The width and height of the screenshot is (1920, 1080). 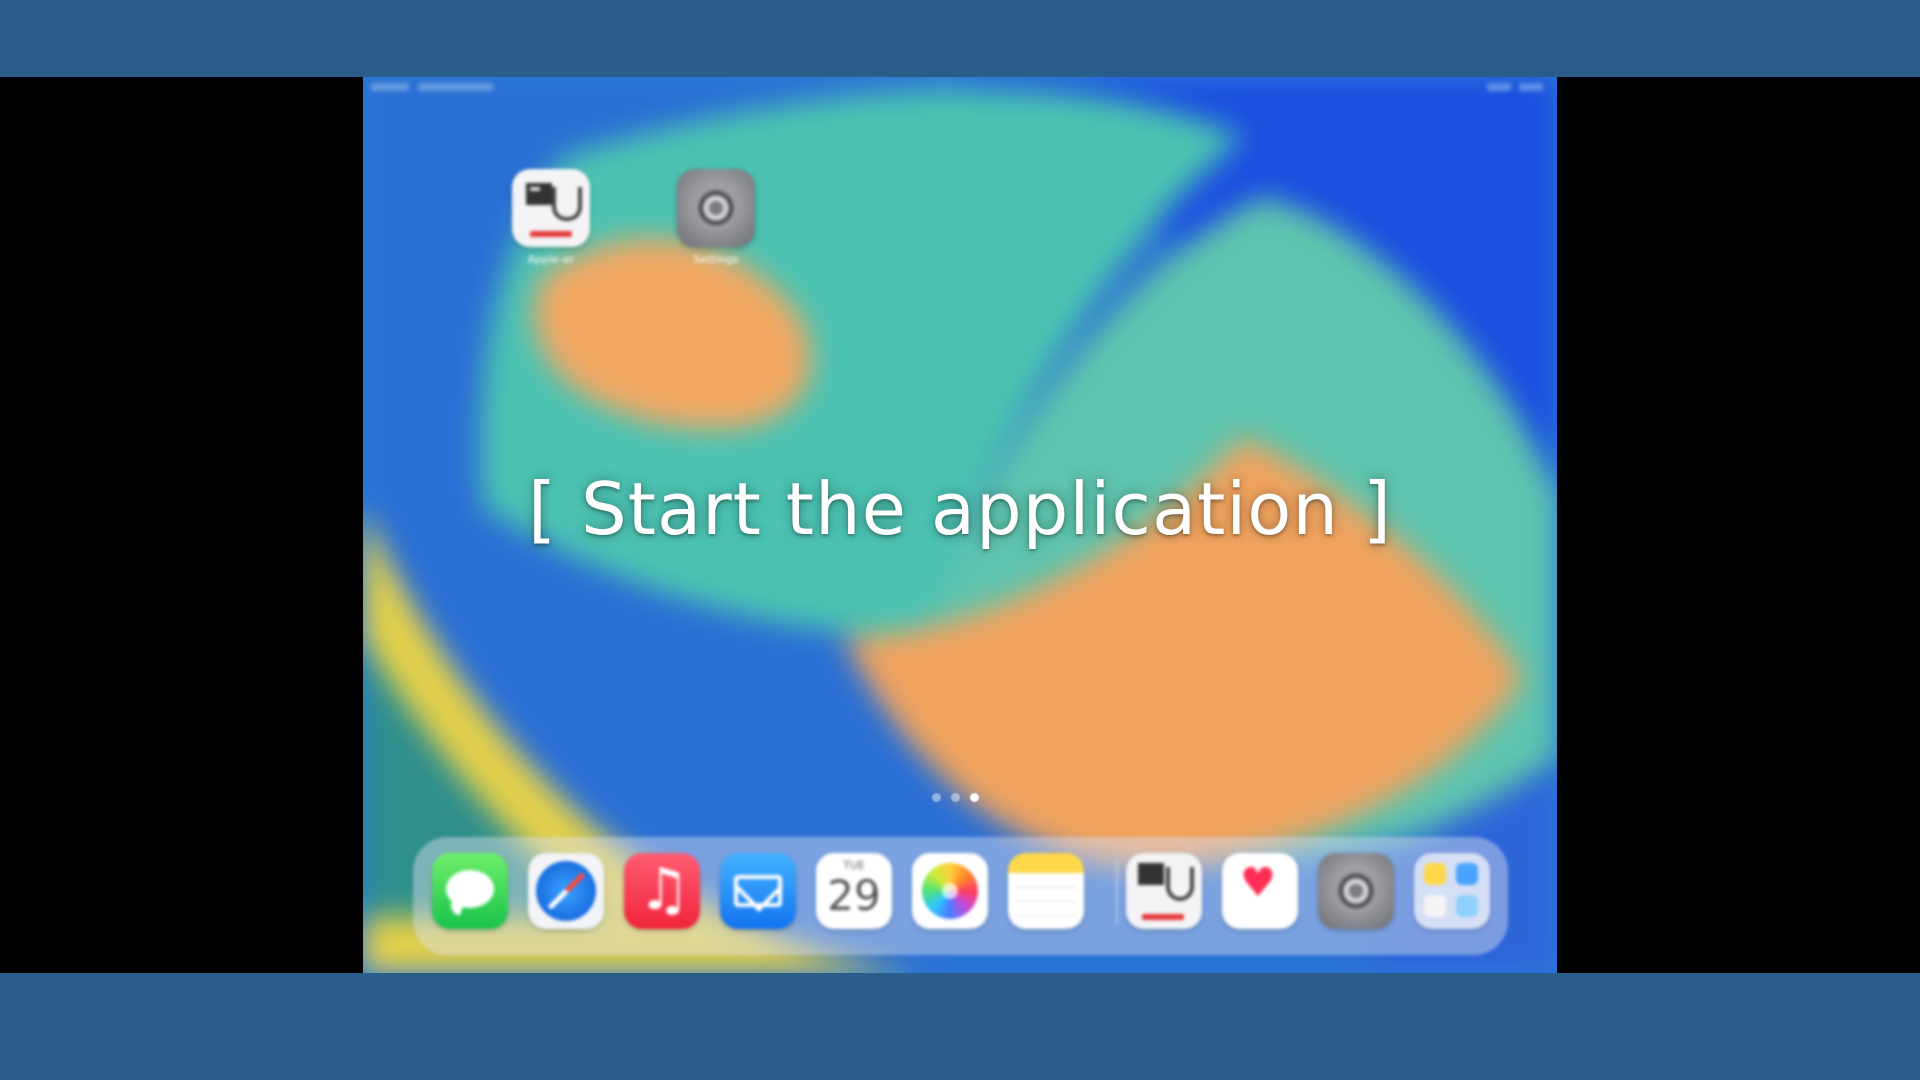 What do you see at coordinates (1117, 892) in the screenshot?
I see `dock-separator` at bounding box center [1117, 892].